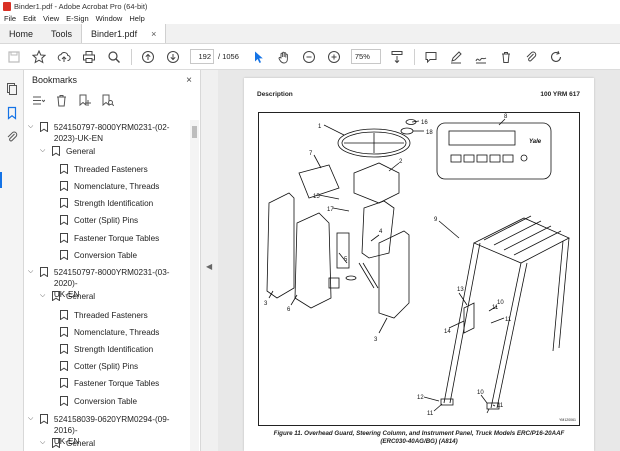  What do you see at coordinates (309, 57) in the screenshot?
I see `zoom-out-icon` at bounding box center [309, 57].